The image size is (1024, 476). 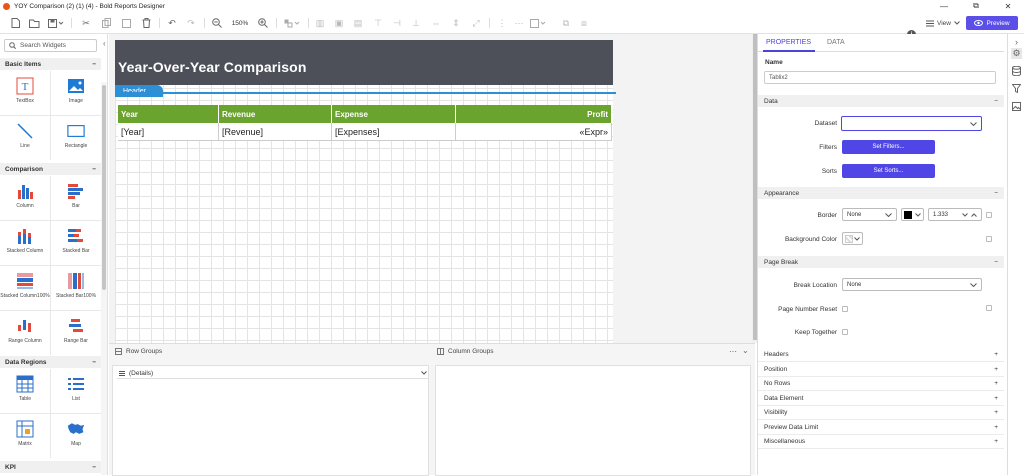 What do you see at coordinates (424, 373) in the screenshot?
I see `chevron-down-icon` at bounding box center [424, 373].